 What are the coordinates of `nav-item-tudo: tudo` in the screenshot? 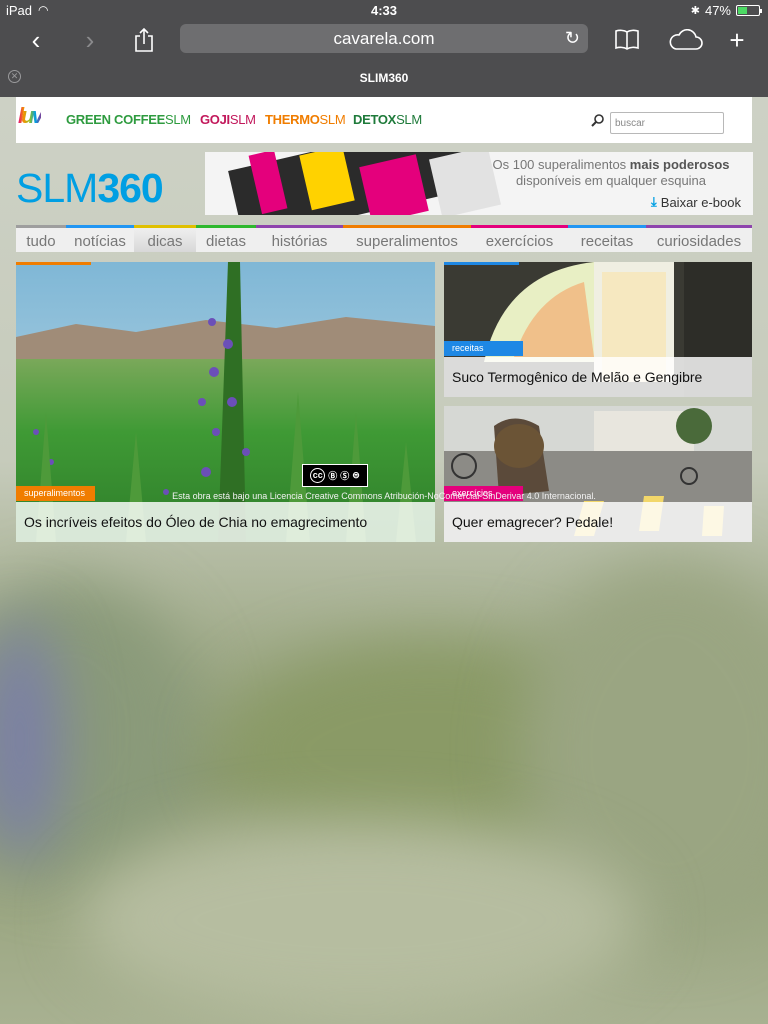 It's located at (41, 238).